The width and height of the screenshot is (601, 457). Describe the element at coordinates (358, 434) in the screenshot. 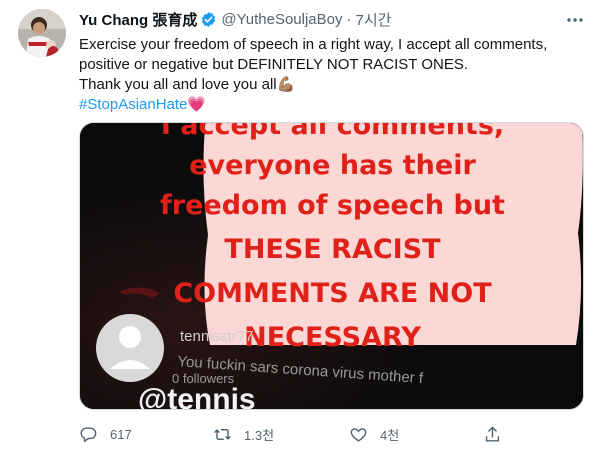

I see `like-icon` at that location.